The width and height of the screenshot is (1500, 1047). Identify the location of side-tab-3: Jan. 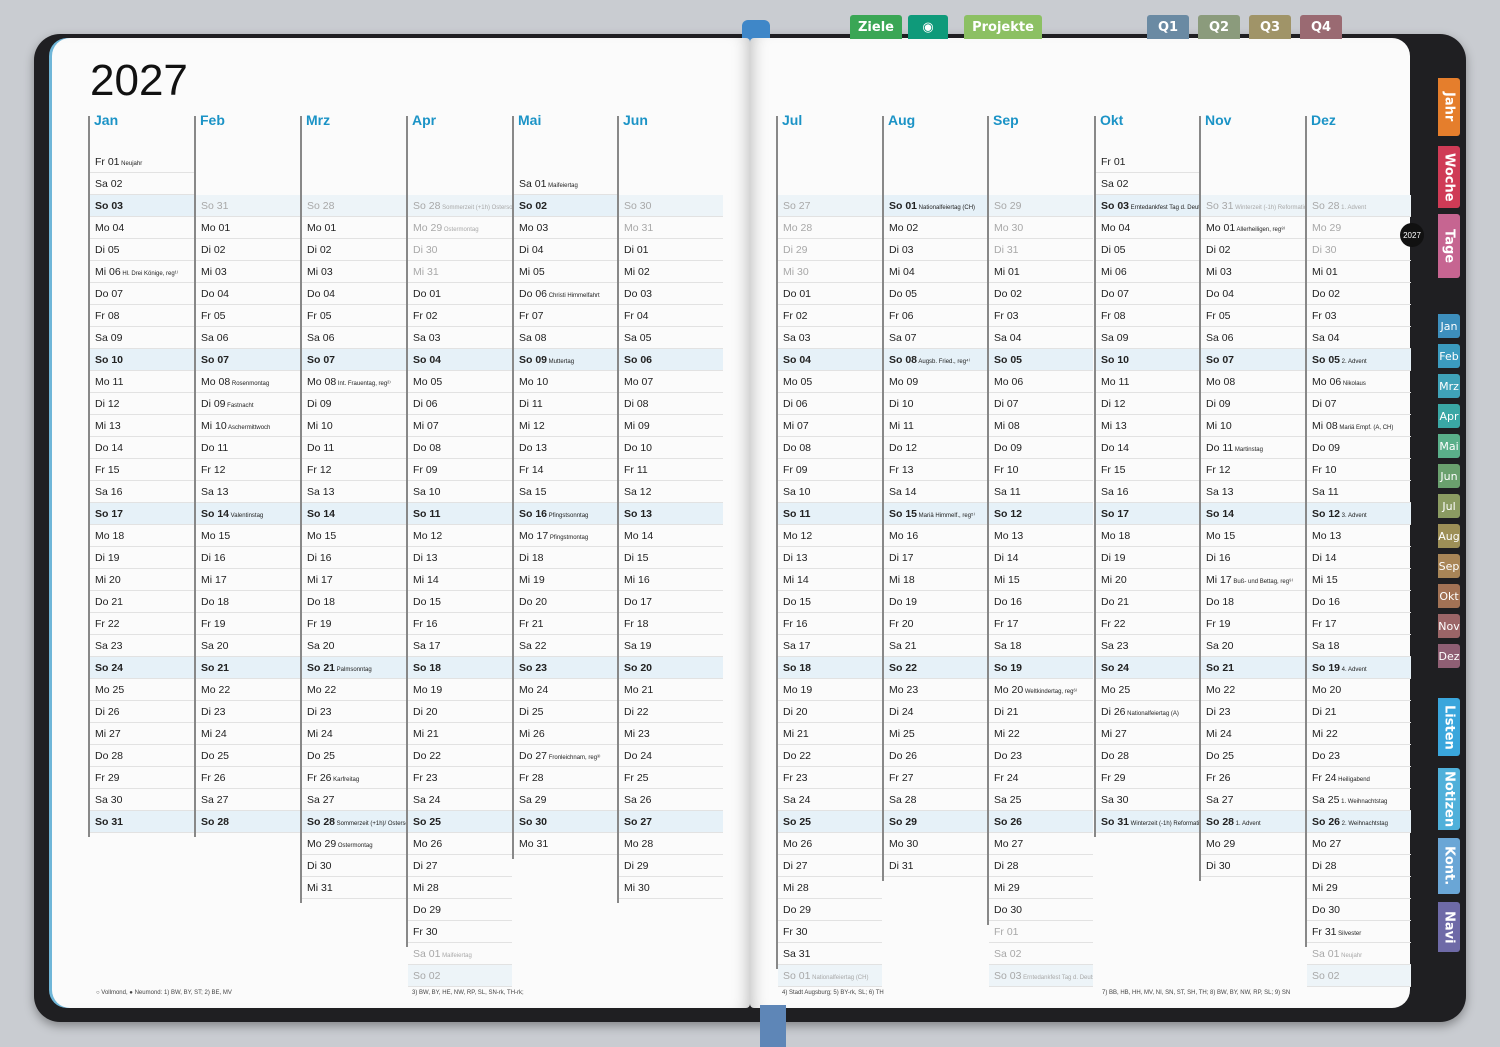
(1449, 326).